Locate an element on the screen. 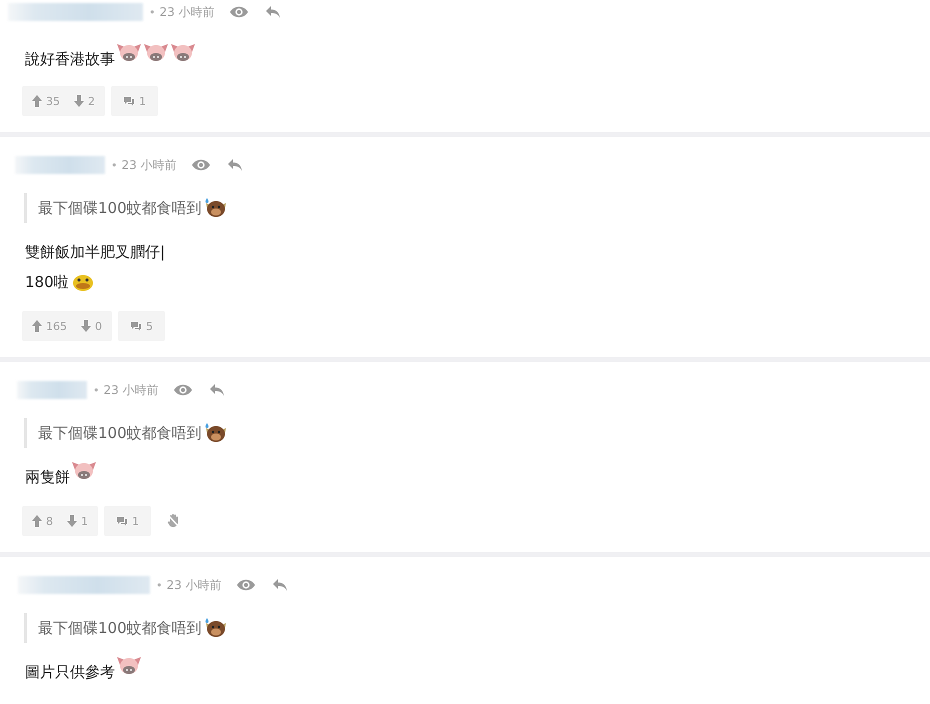 This screenshot has width=930, height=704. comment-text: 180啦 is located at coordinates (47, 282).